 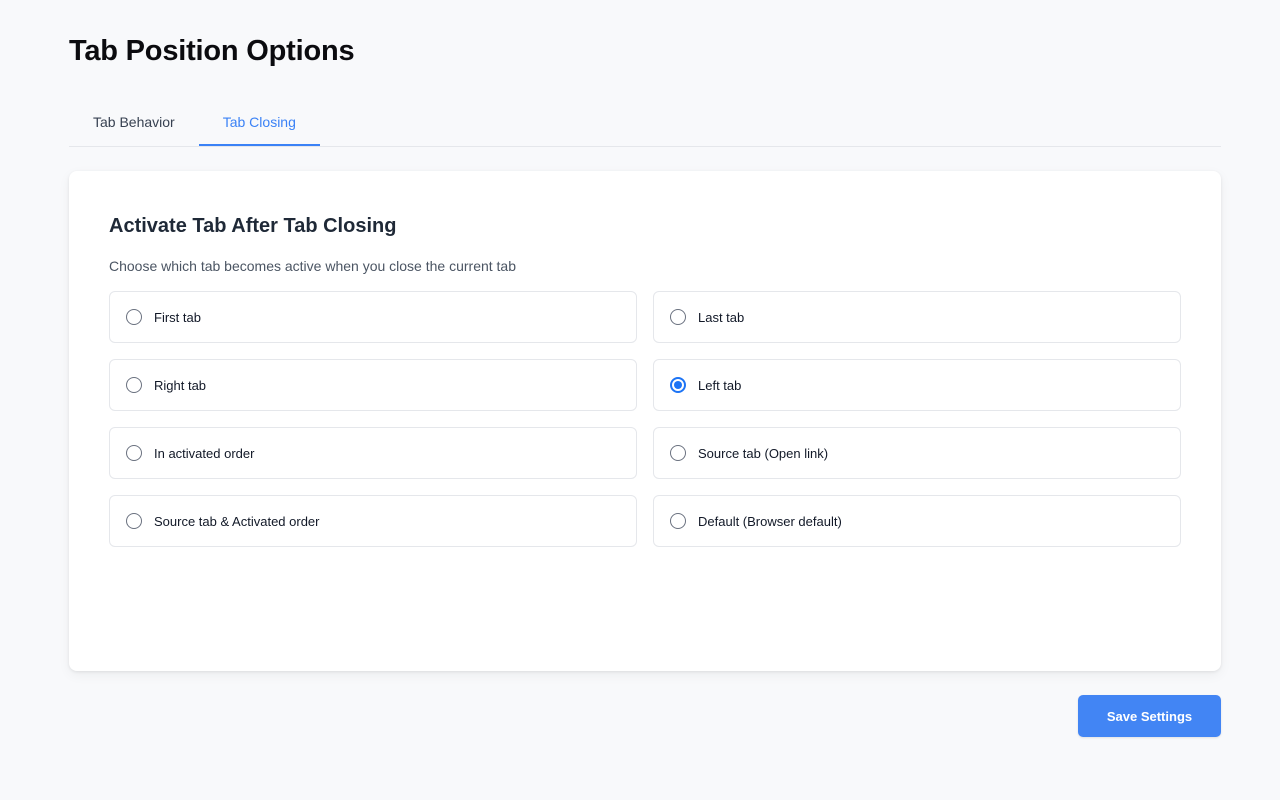 What do you see at coordinates (373, 317) in the screenshot?
I see `option-first-tab: First tab` at bounding box center [373, 317].